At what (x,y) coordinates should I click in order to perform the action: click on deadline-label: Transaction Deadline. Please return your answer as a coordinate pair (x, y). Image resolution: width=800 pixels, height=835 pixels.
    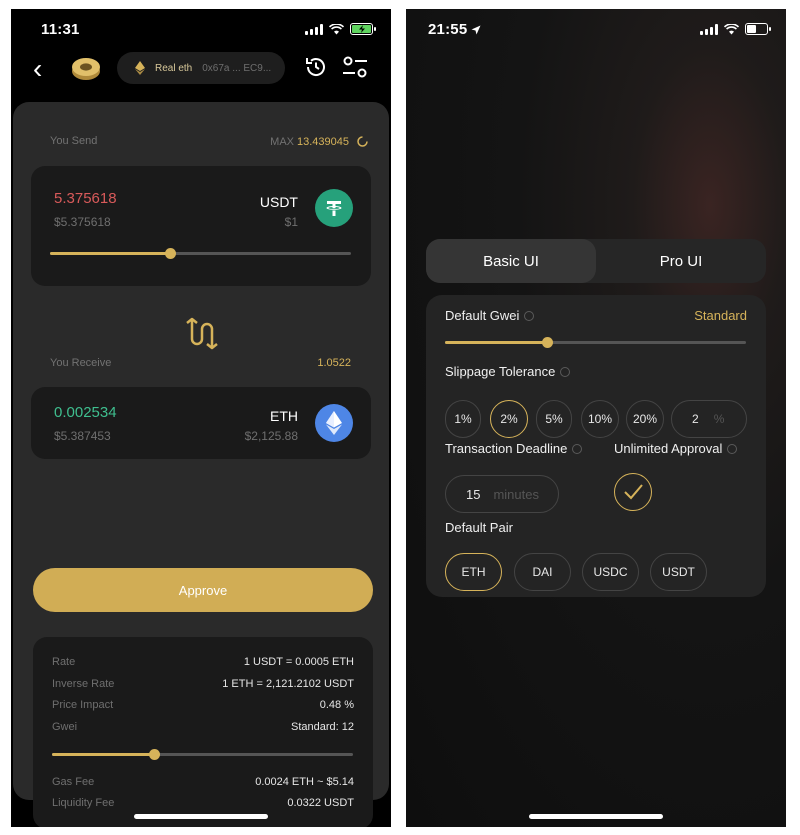
    Looking at the image, I should click on (514, 448).